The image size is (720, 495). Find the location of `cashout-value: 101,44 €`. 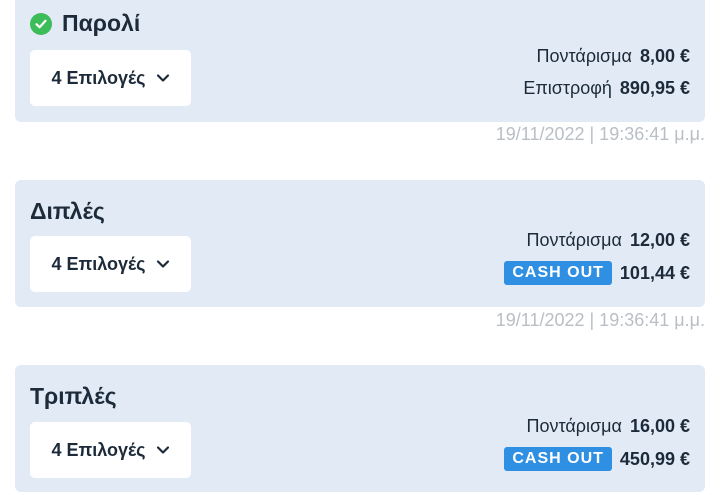

cashout-value: 101,44 € is located at coordinates (654, 272).